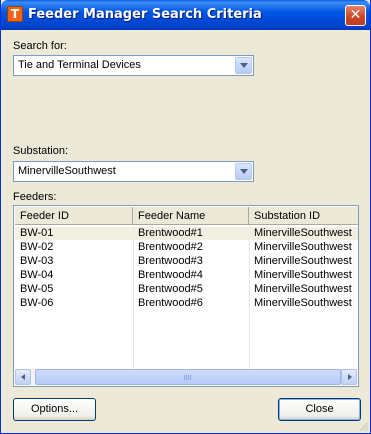  I want to click on column-header-substation-id: Substation ID, so click(303, 216).